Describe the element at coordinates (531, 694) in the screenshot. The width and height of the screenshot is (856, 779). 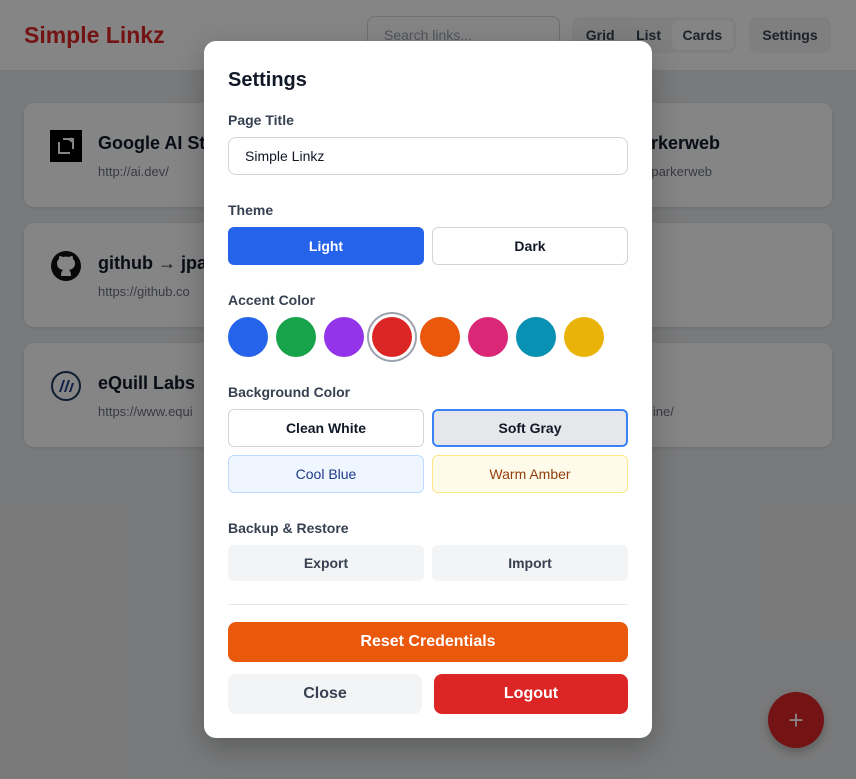
I see `logout-button: Logout` at that location.